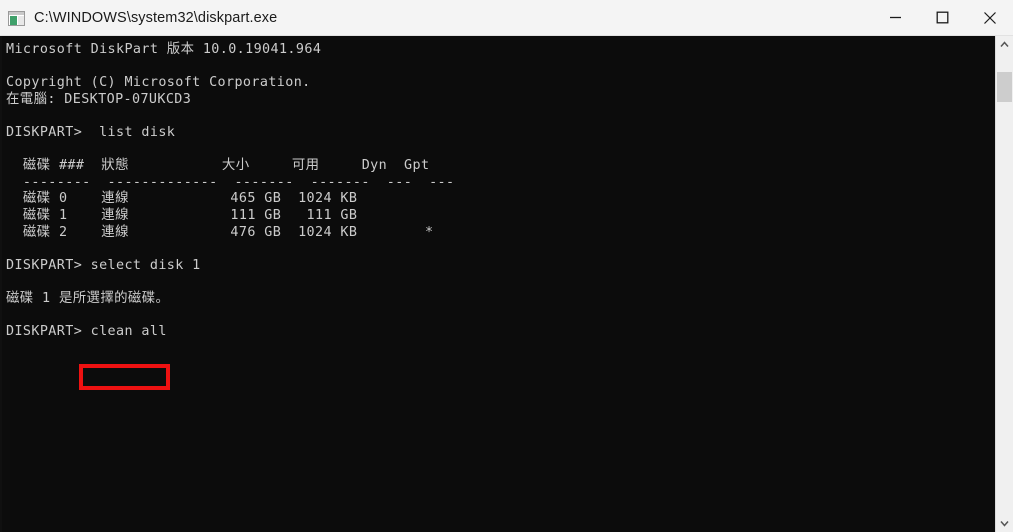 This screenshot has width=1013, height=532. I want to click on scroll-down-button, so click(1004, 523).